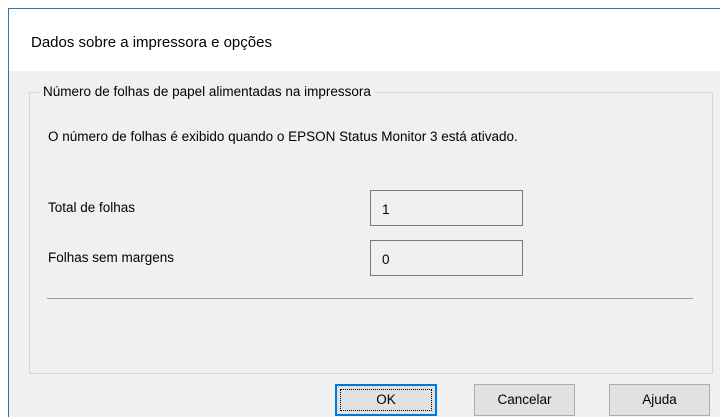 This screenshot has height=419, width=724. Describe the element at coordinates (111, 257) in the screenshot. I see `borderless-sheets-label: Folhas sem margens` at that location.